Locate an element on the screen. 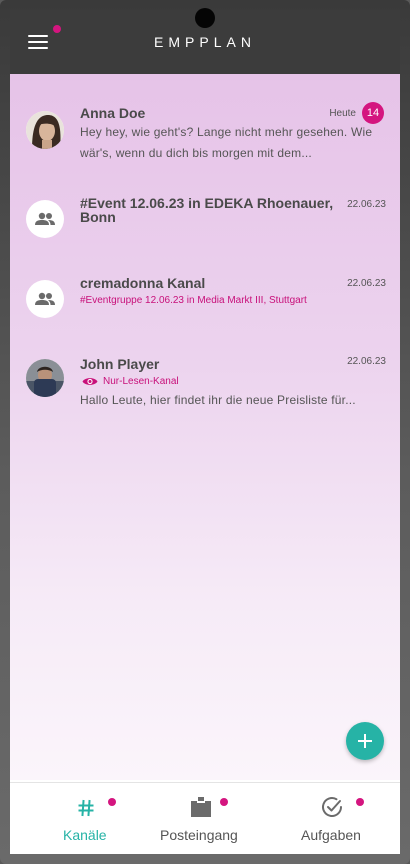  unread-badge: 14 is located at coordinates (373, 113).